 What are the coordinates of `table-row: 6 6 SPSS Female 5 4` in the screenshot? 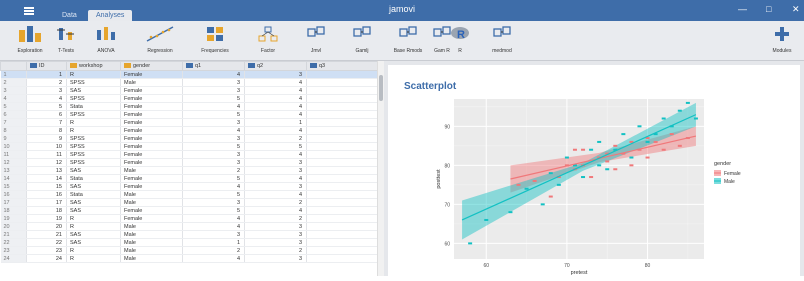 It's located at (191, 114).